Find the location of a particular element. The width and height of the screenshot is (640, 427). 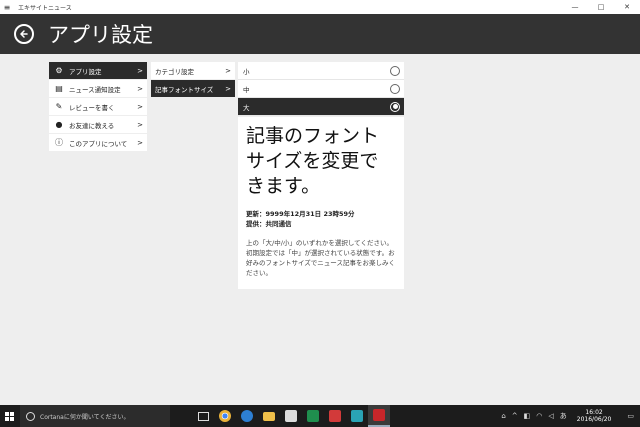

chrome-icon is located at coordinates (225, 416).